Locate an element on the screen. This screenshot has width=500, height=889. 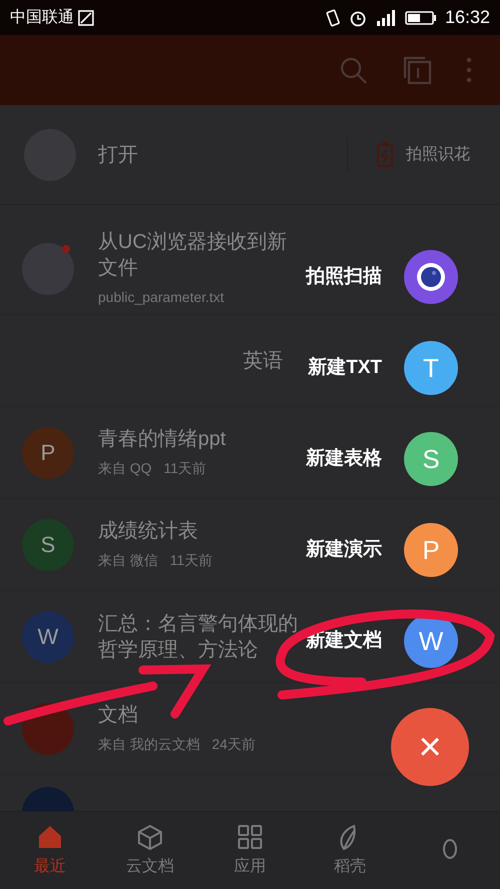
more-icon is located at coordinates (469, 70).